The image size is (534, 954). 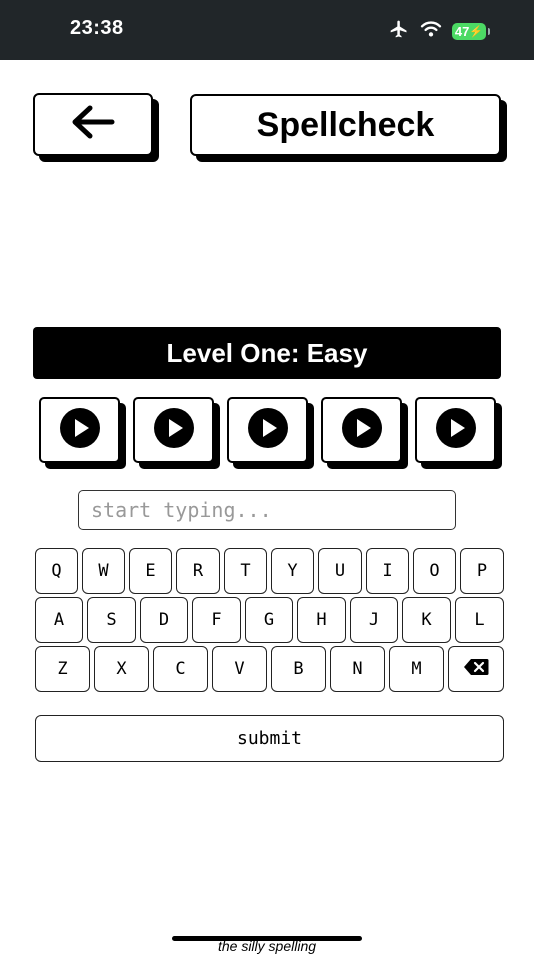 I want to click on key-q: Q, so click(x=56, y=571).